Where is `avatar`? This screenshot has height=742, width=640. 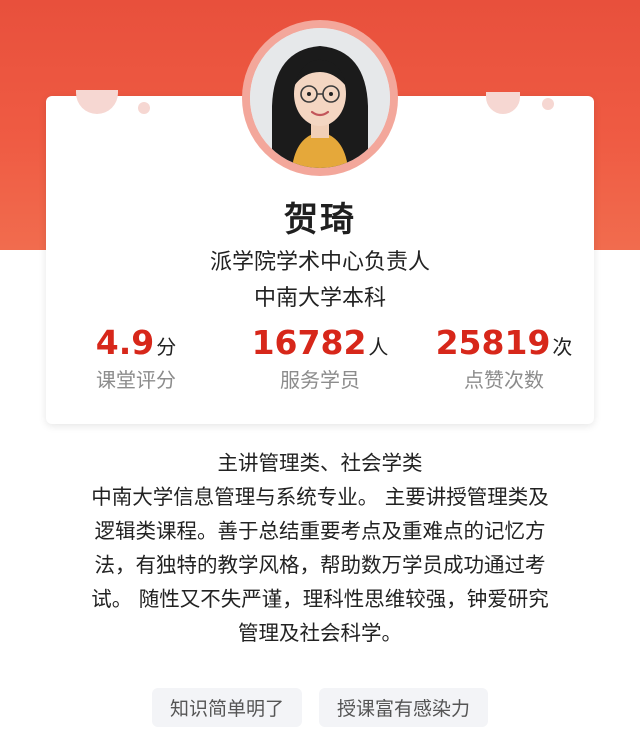
avatar is located at coordinates (320, 98).